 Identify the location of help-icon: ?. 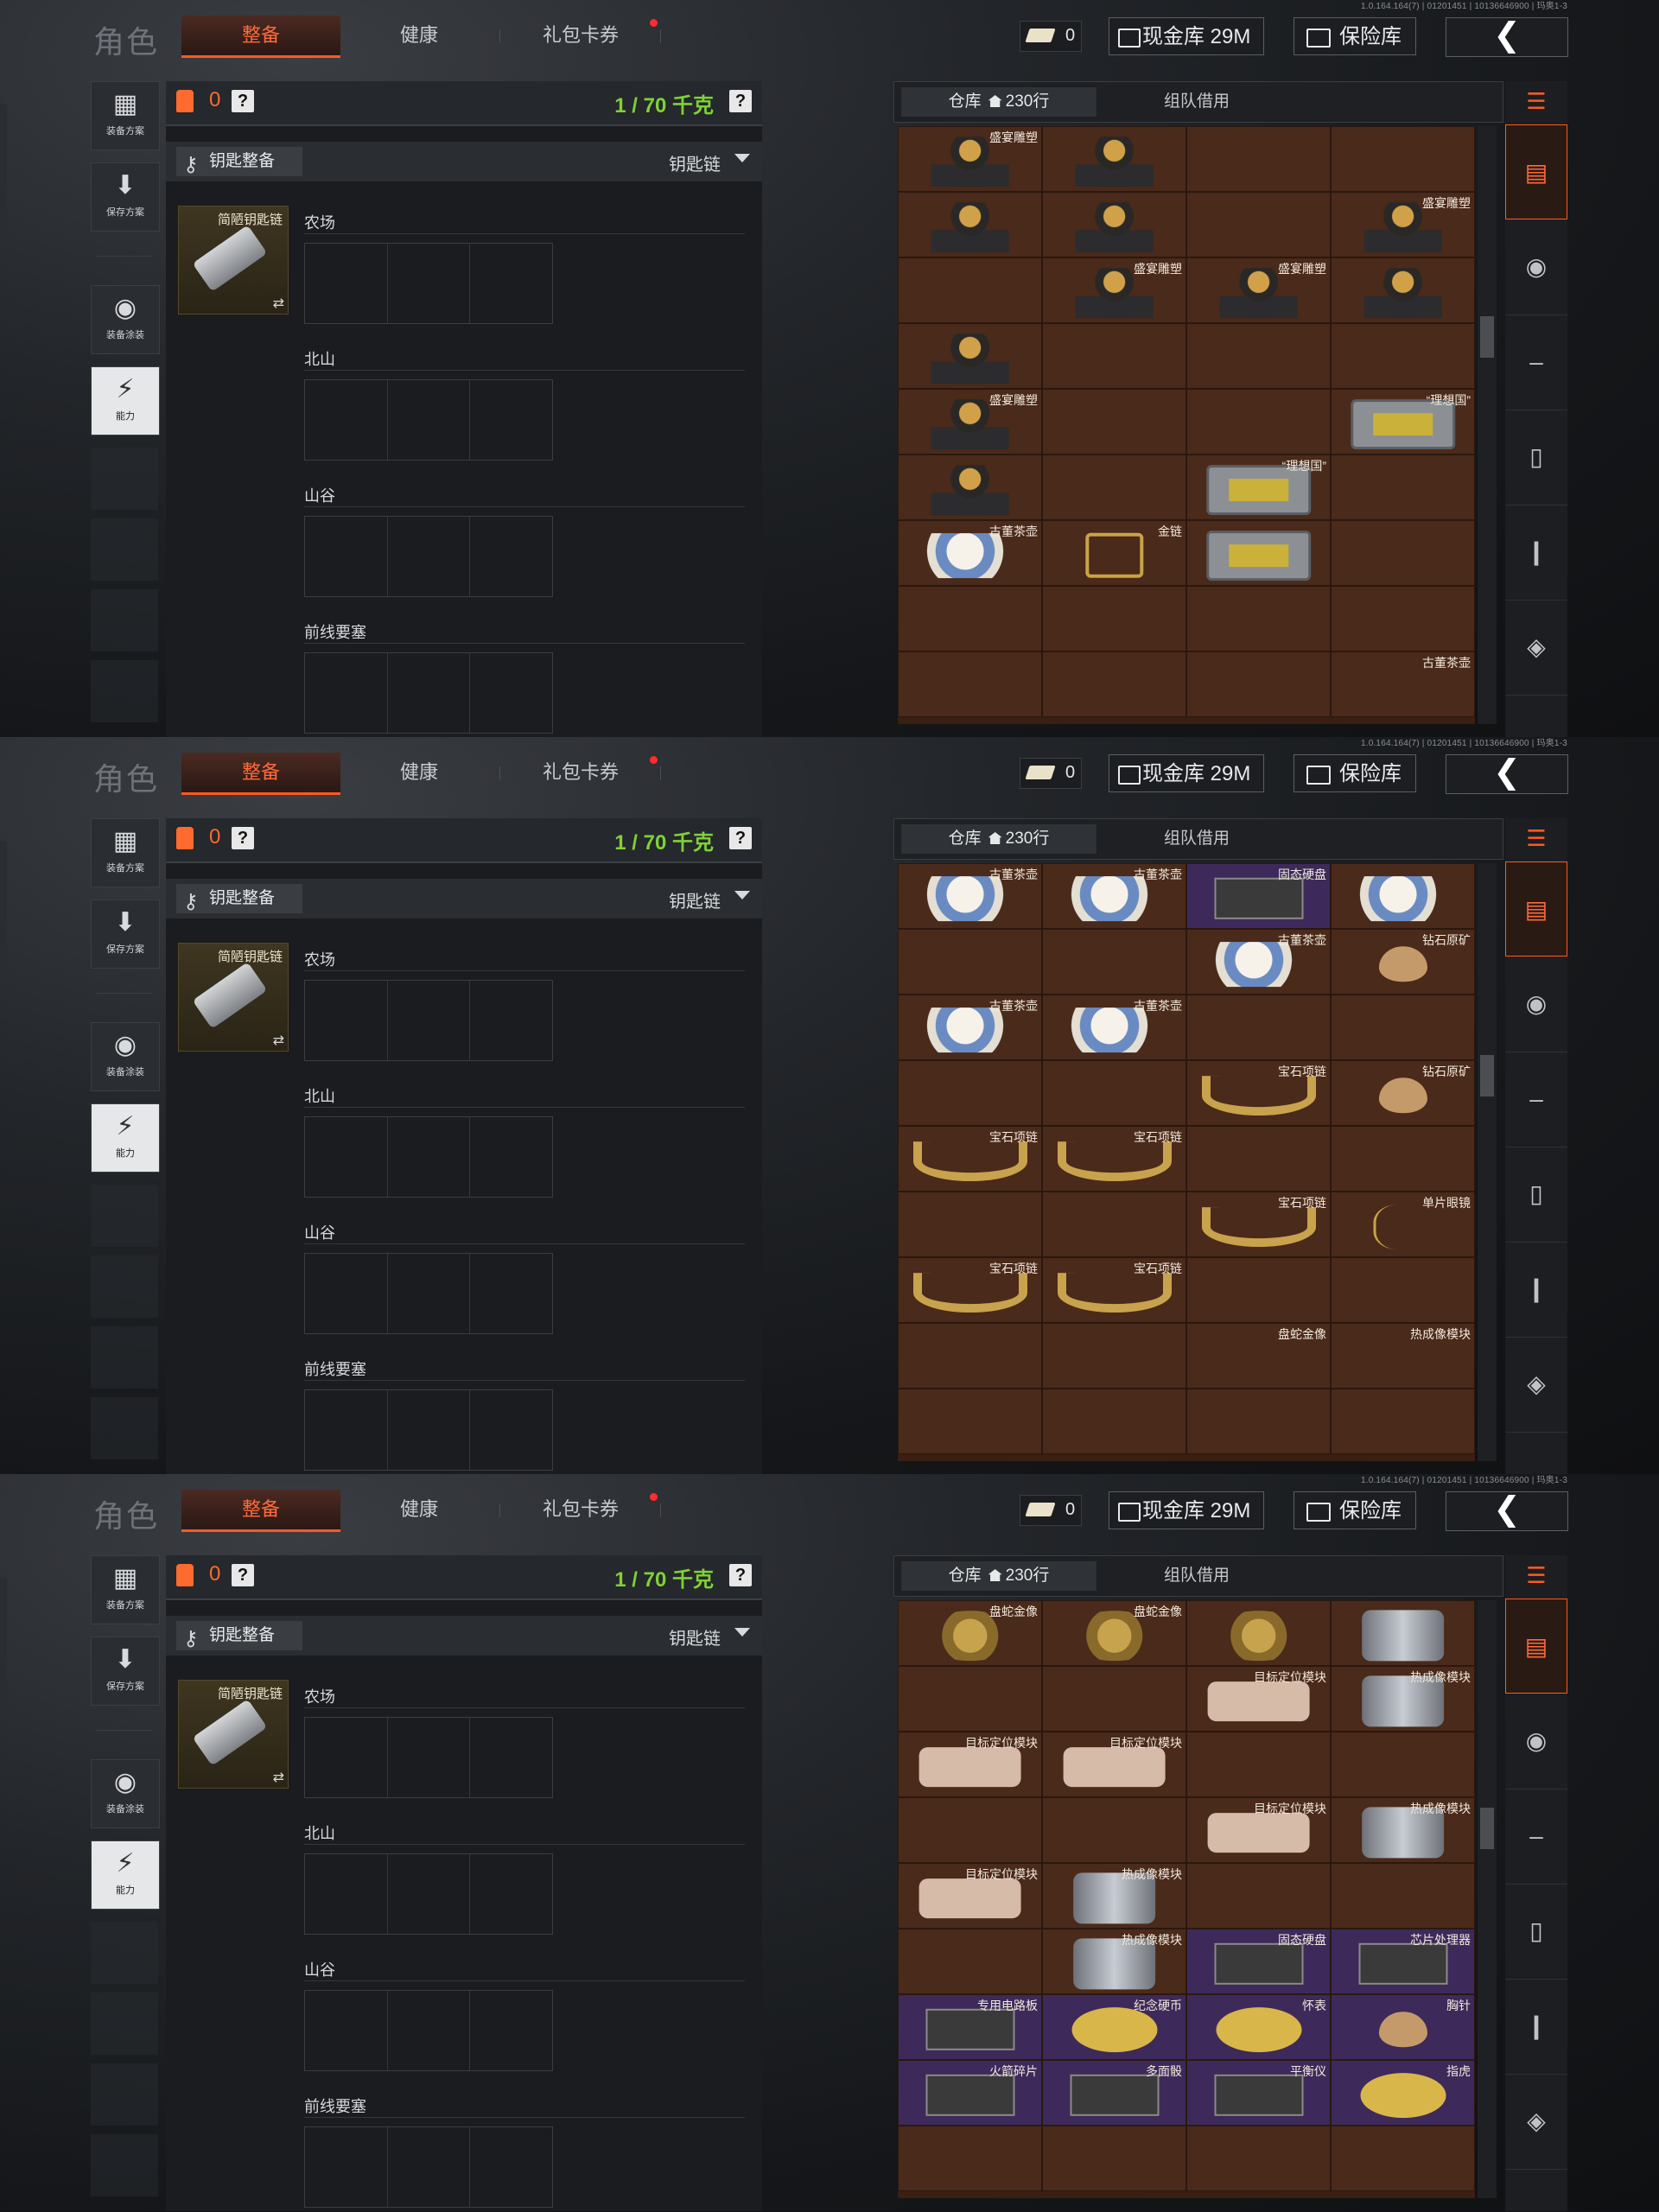
(243, 1575).